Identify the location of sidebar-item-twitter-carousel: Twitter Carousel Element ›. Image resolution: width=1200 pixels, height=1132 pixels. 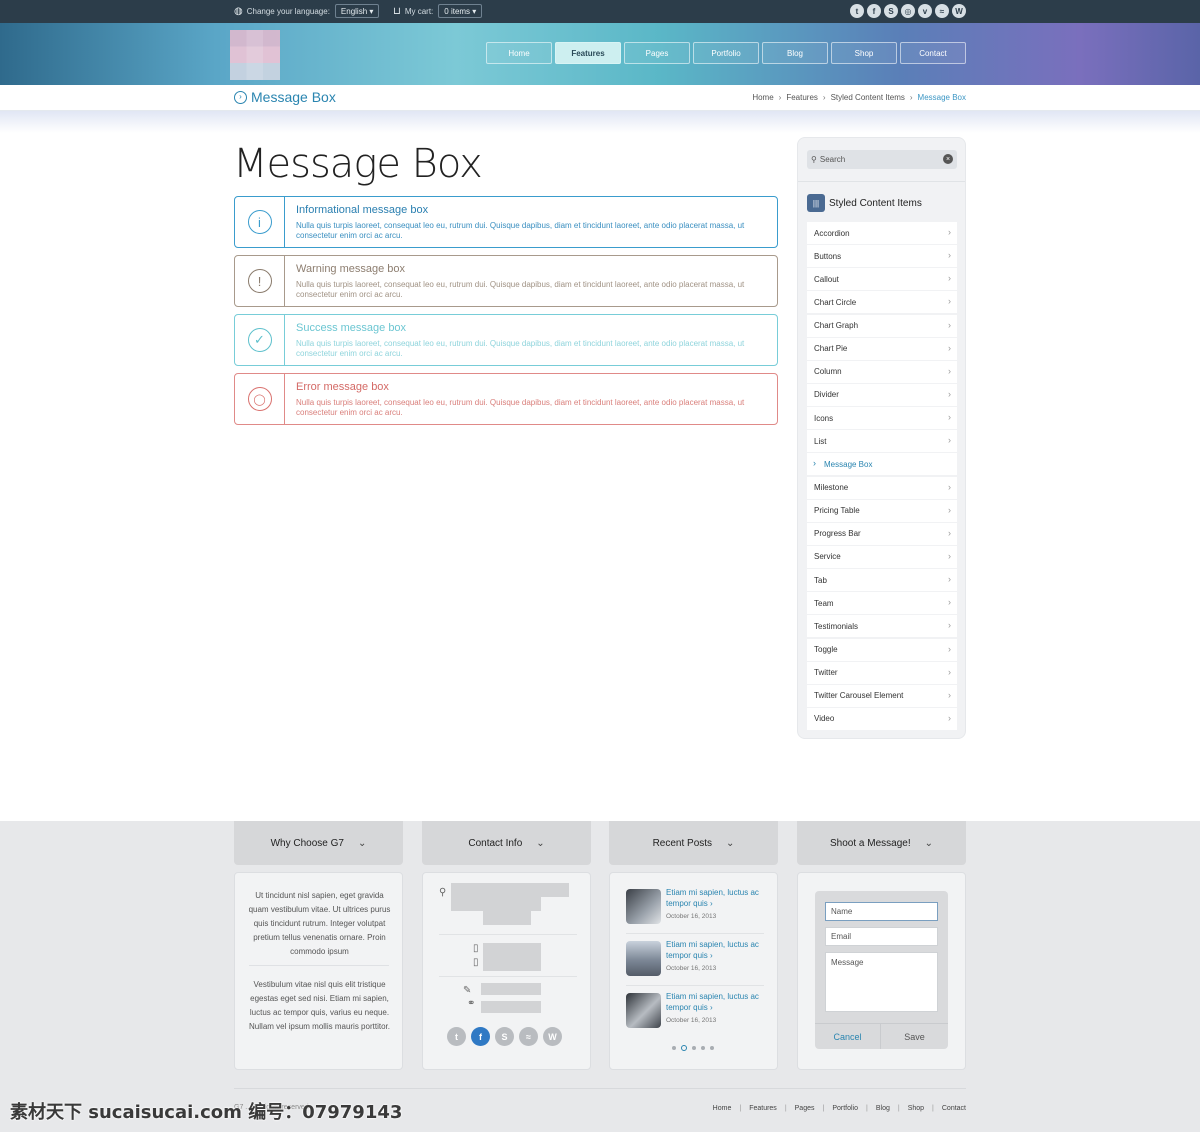
(882, 695).